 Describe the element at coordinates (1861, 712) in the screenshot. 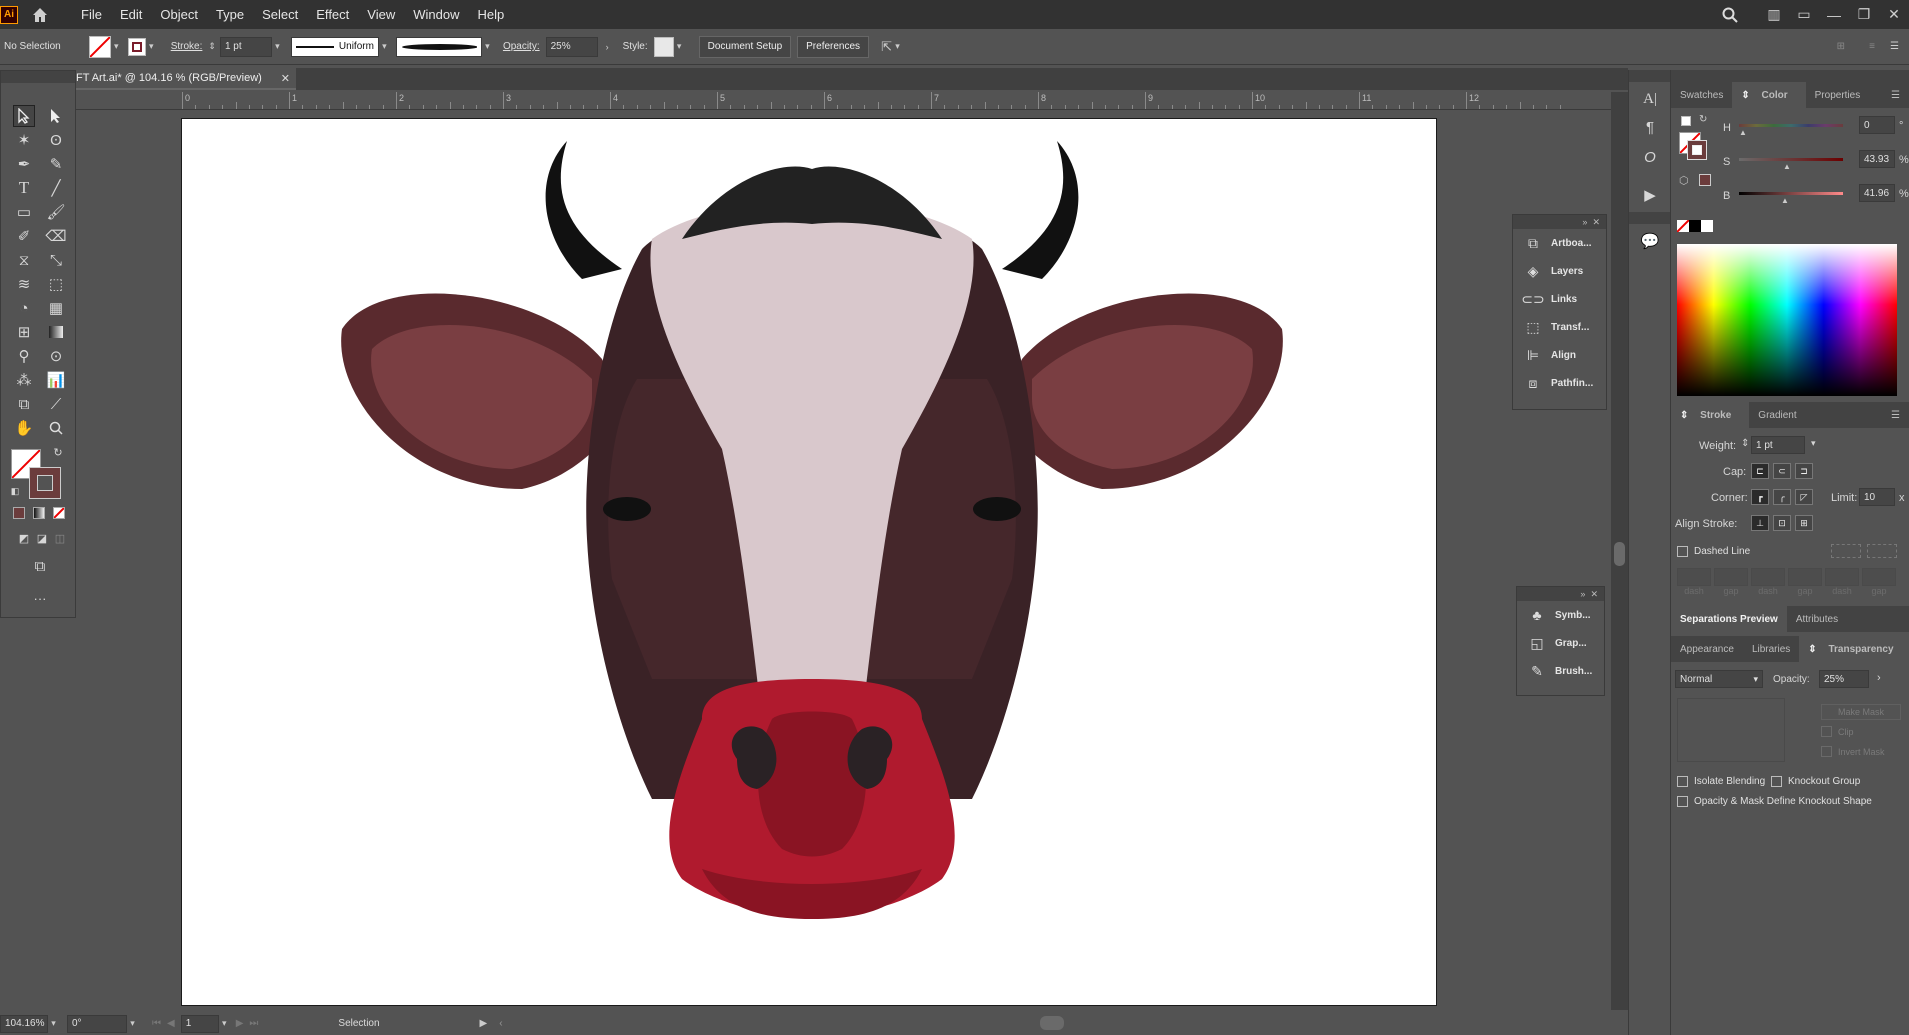

I see `make-mask-button: Make Mask` at that location.